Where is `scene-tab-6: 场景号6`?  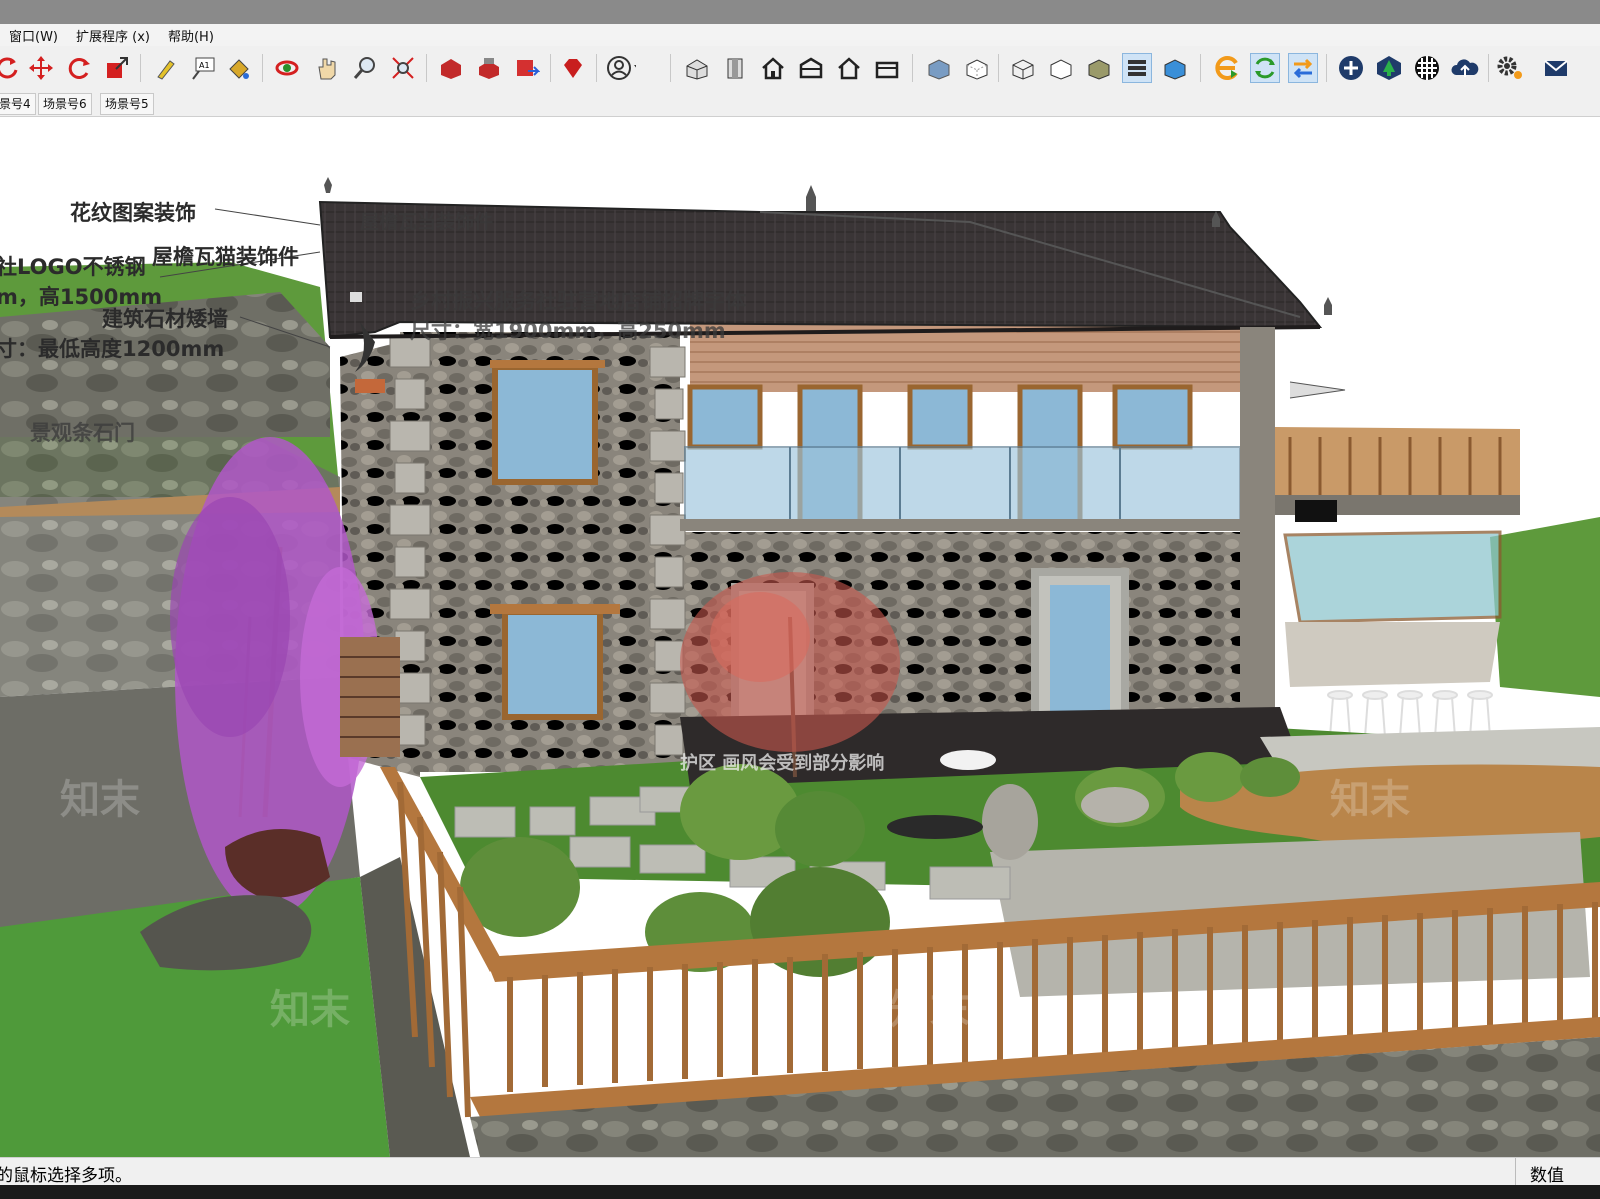
scene-tab-6: 场景号6 is located at coordinates (65, 104).